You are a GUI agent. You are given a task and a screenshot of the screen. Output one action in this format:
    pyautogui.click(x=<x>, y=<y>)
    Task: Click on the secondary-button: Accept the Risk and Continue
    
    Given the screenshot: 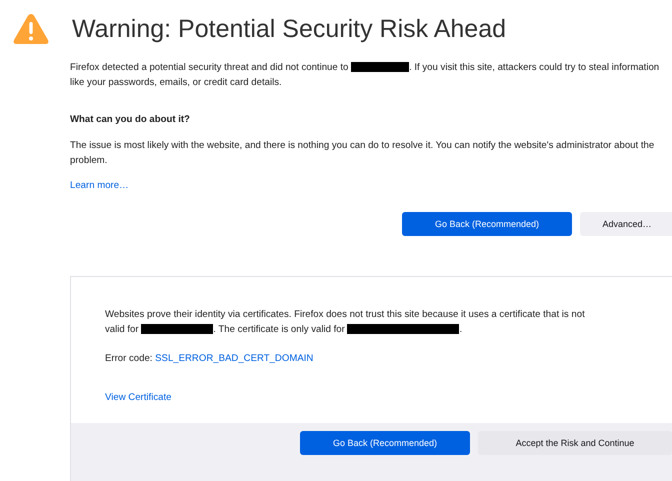 What is the action you would take?
    pyautogui.click(x=575, y=443)
    